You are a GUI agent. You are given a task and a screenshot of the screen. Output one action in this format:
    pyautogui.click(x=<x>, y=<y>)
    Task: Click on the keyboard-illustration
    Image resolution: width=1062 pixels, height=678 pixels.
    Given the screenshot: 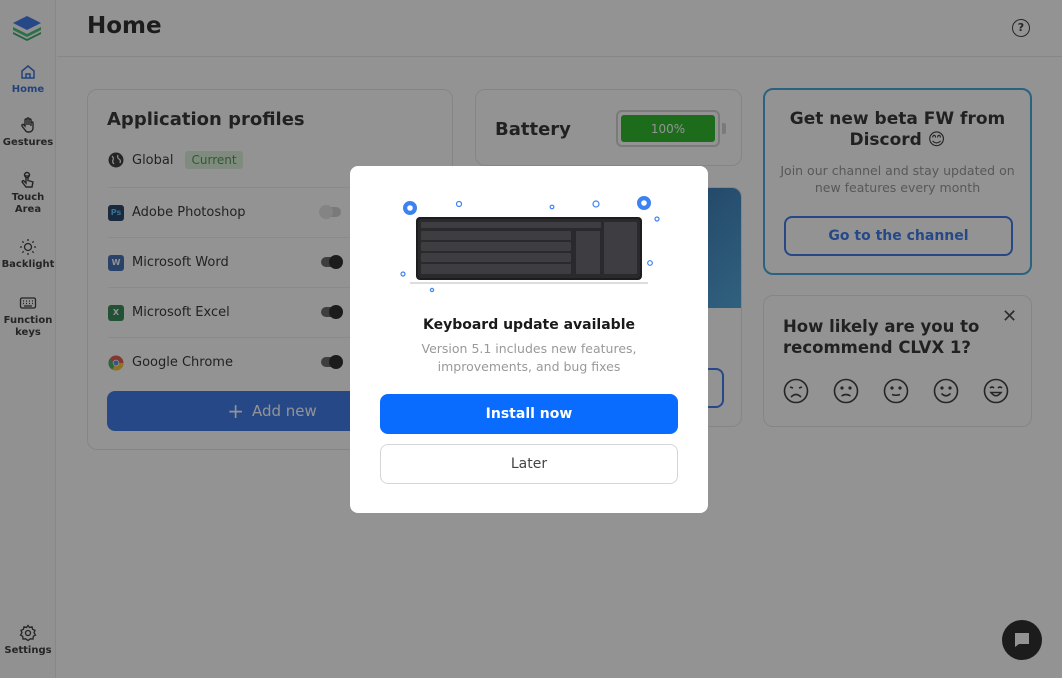 What is the action you would take?
    pyautogui.click(x=530, y=244)
    